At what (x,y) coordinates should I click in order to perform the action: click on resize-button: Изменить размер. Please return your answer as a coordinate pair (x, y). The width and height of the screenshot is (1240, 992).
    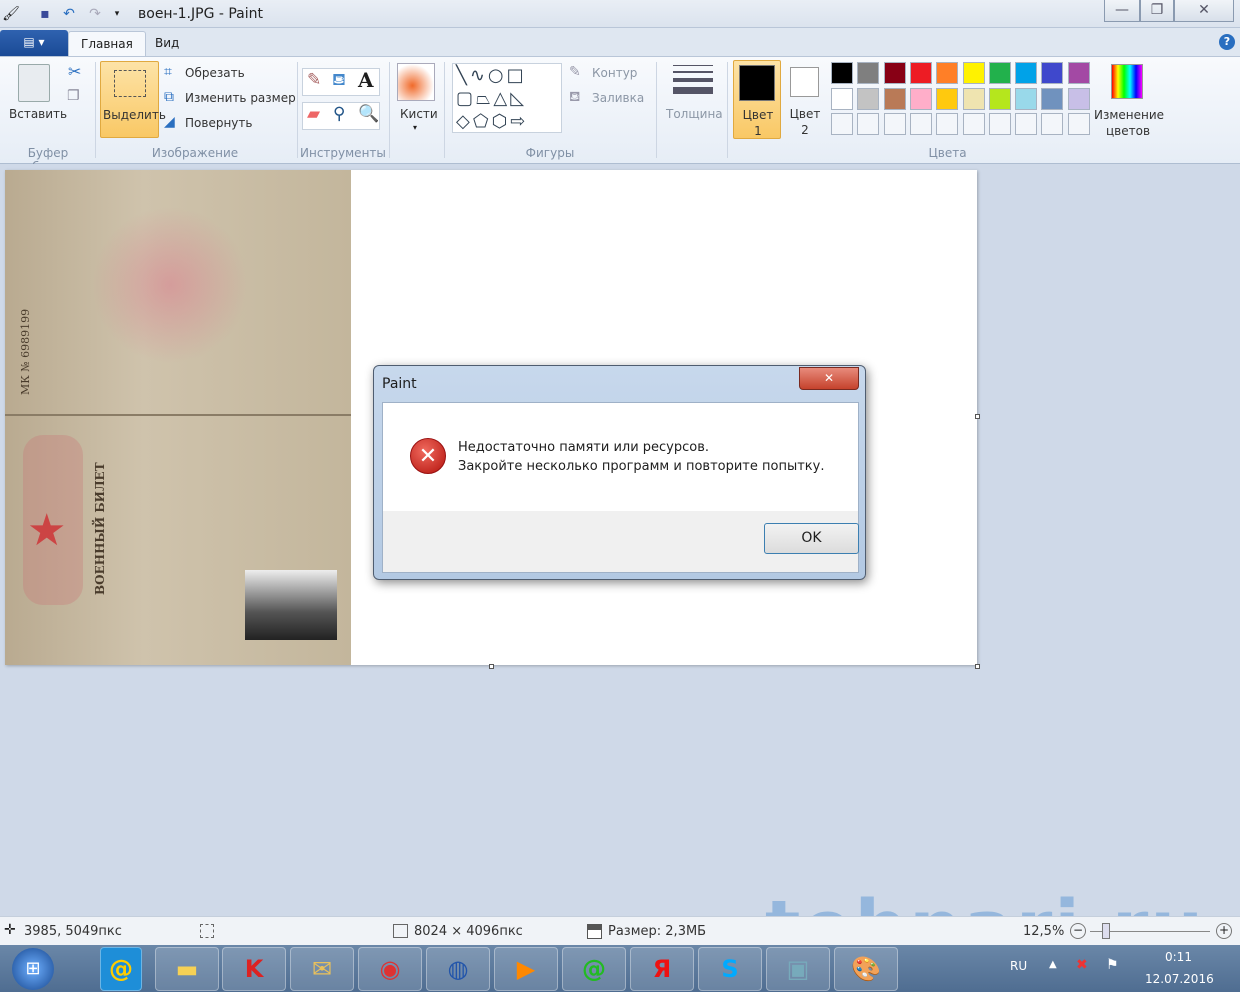
    Looking at the image, I should click on (240, 98).